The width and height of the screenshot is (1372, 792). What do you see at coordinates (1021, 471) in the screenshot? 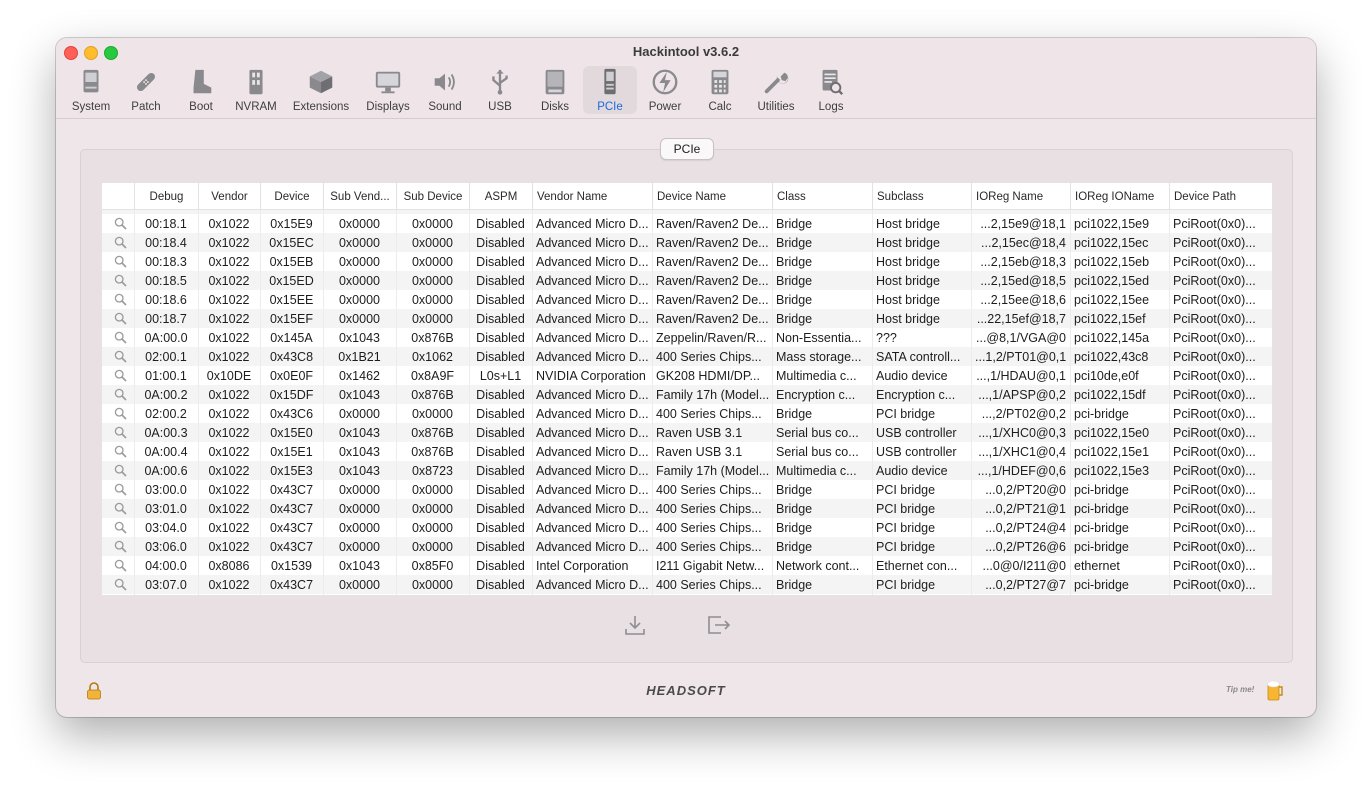
I see `cell-ioreg-name: ...,1/HDEF@0,6` at bounding box center [1021, 471].